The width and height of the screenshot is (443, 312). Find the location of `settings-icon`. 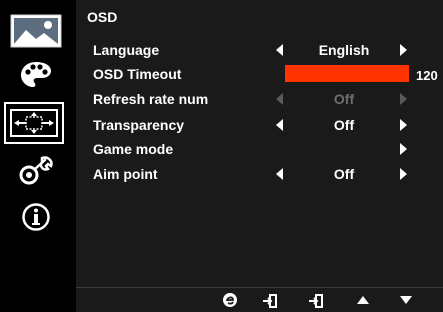

settings-icon is located at coordinates (36, 171).